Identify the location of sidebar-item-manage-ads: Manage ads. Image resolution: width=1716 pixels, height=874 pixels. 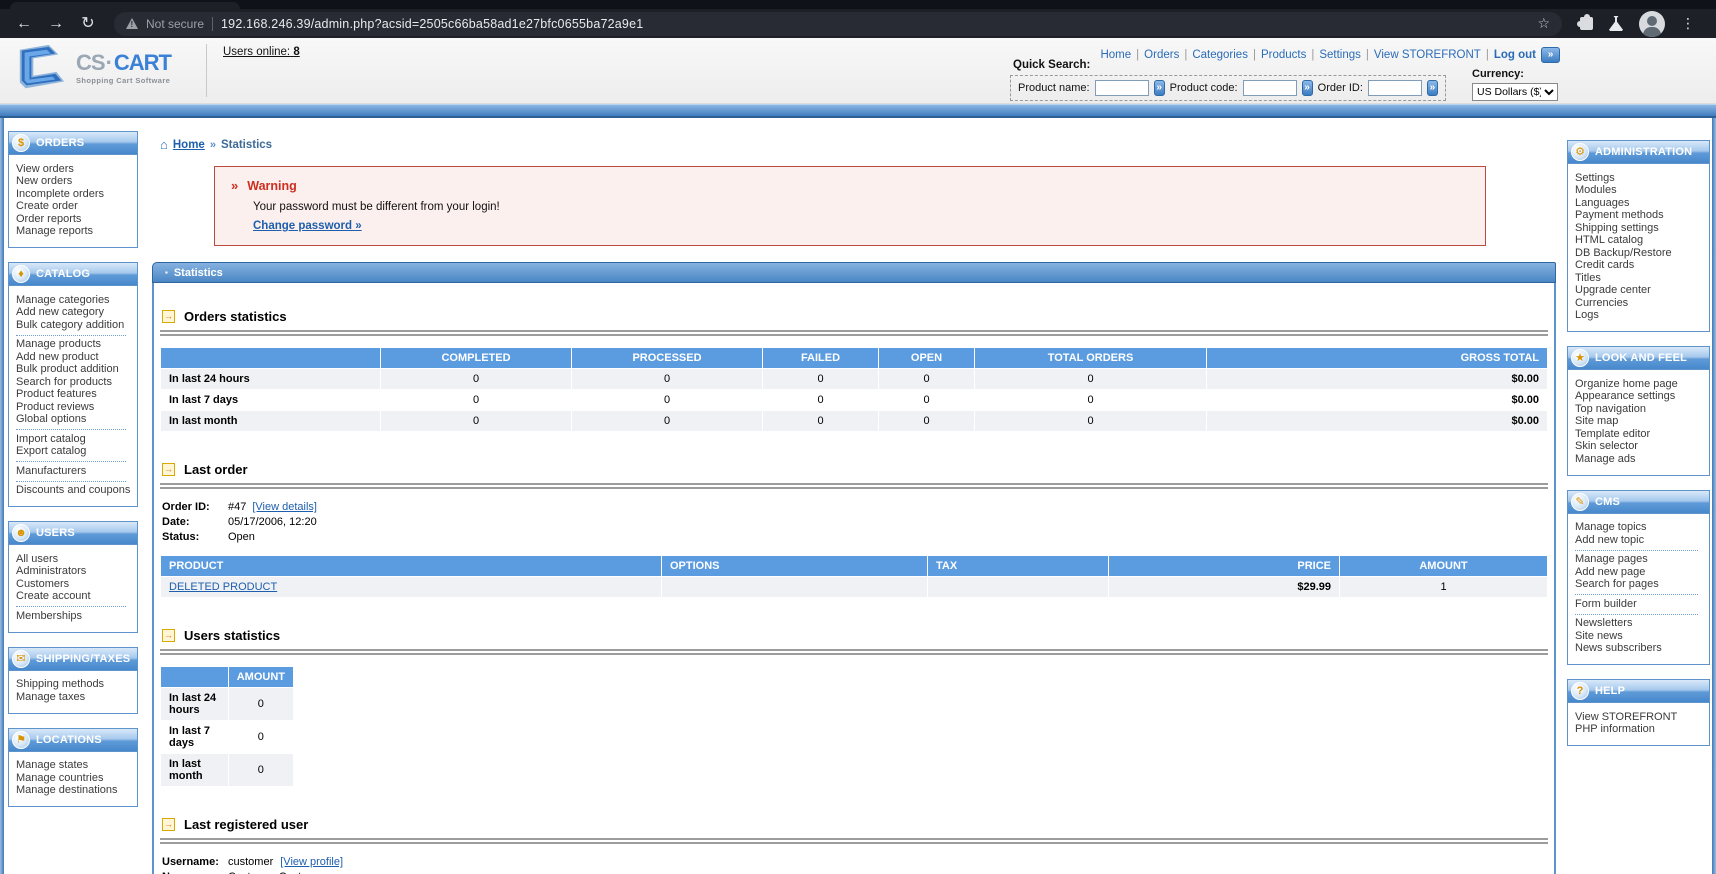
(1640, 459).